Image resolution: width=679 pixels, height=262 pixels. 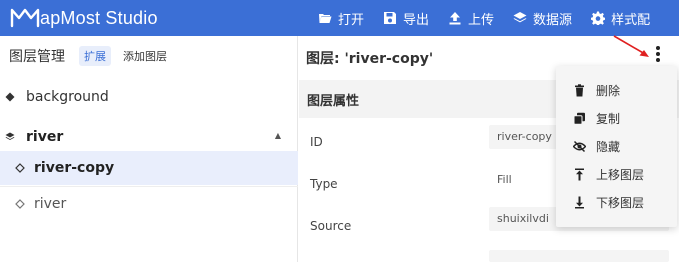 What do you see at coordinates (579, 256) in the screenshot?
I see `prop-input-next` at bounding box center [579, 256].